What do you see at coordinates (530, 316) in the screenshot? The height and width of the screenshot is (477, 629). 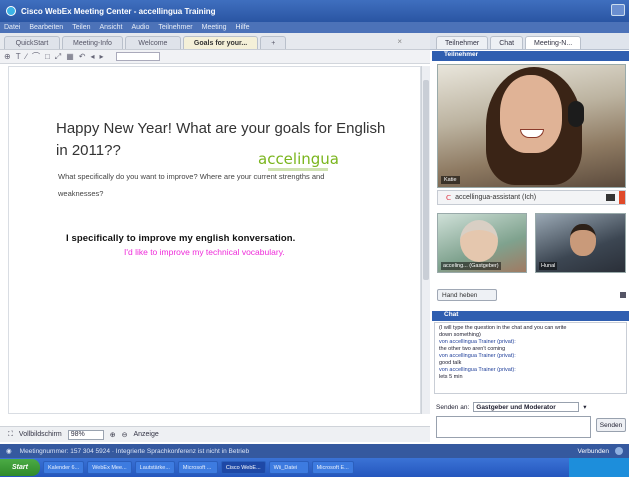 I see `chat-panel-header: Chat` at bounding box center [530, 316].